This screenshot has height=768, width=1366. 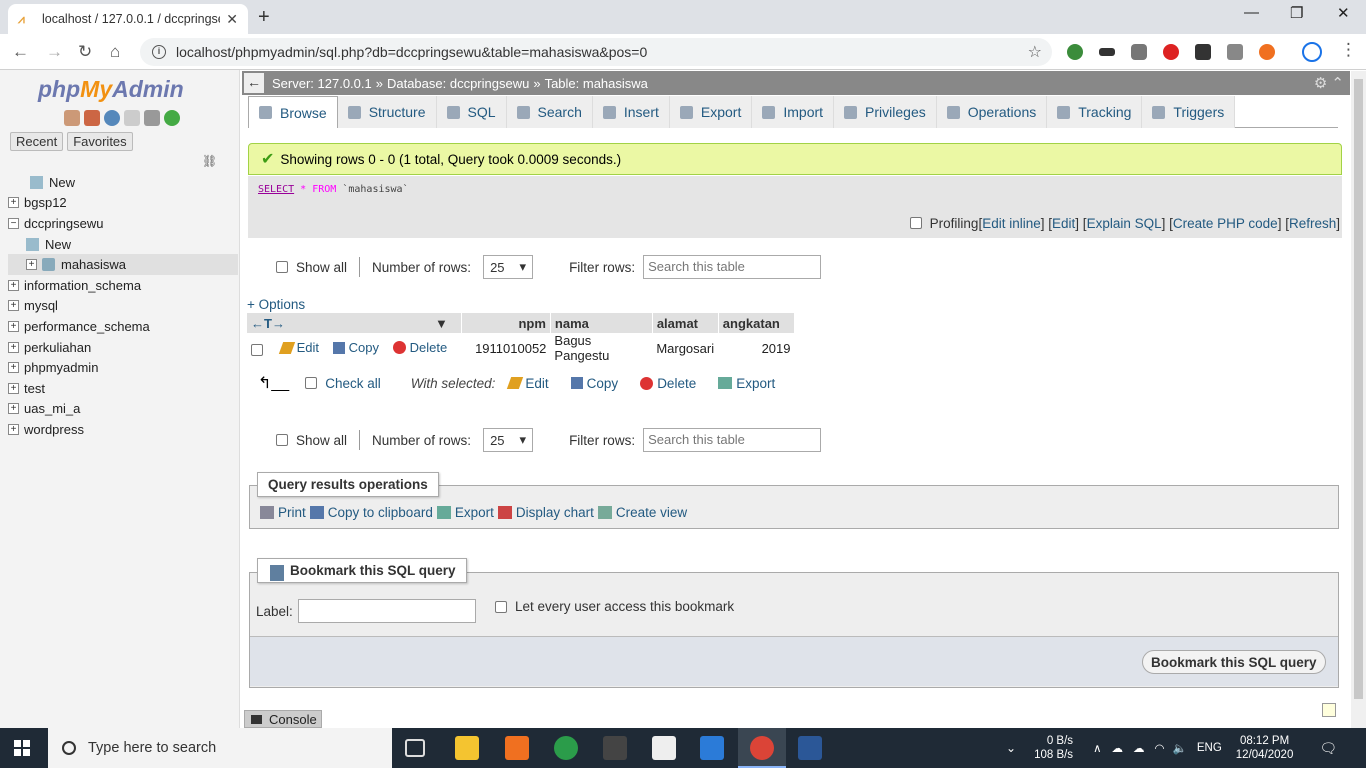 What do you see at coordinates (232, 19) in the screenshot?
I see `close-tab-icon: ✕` at bounding box center [232, 19].